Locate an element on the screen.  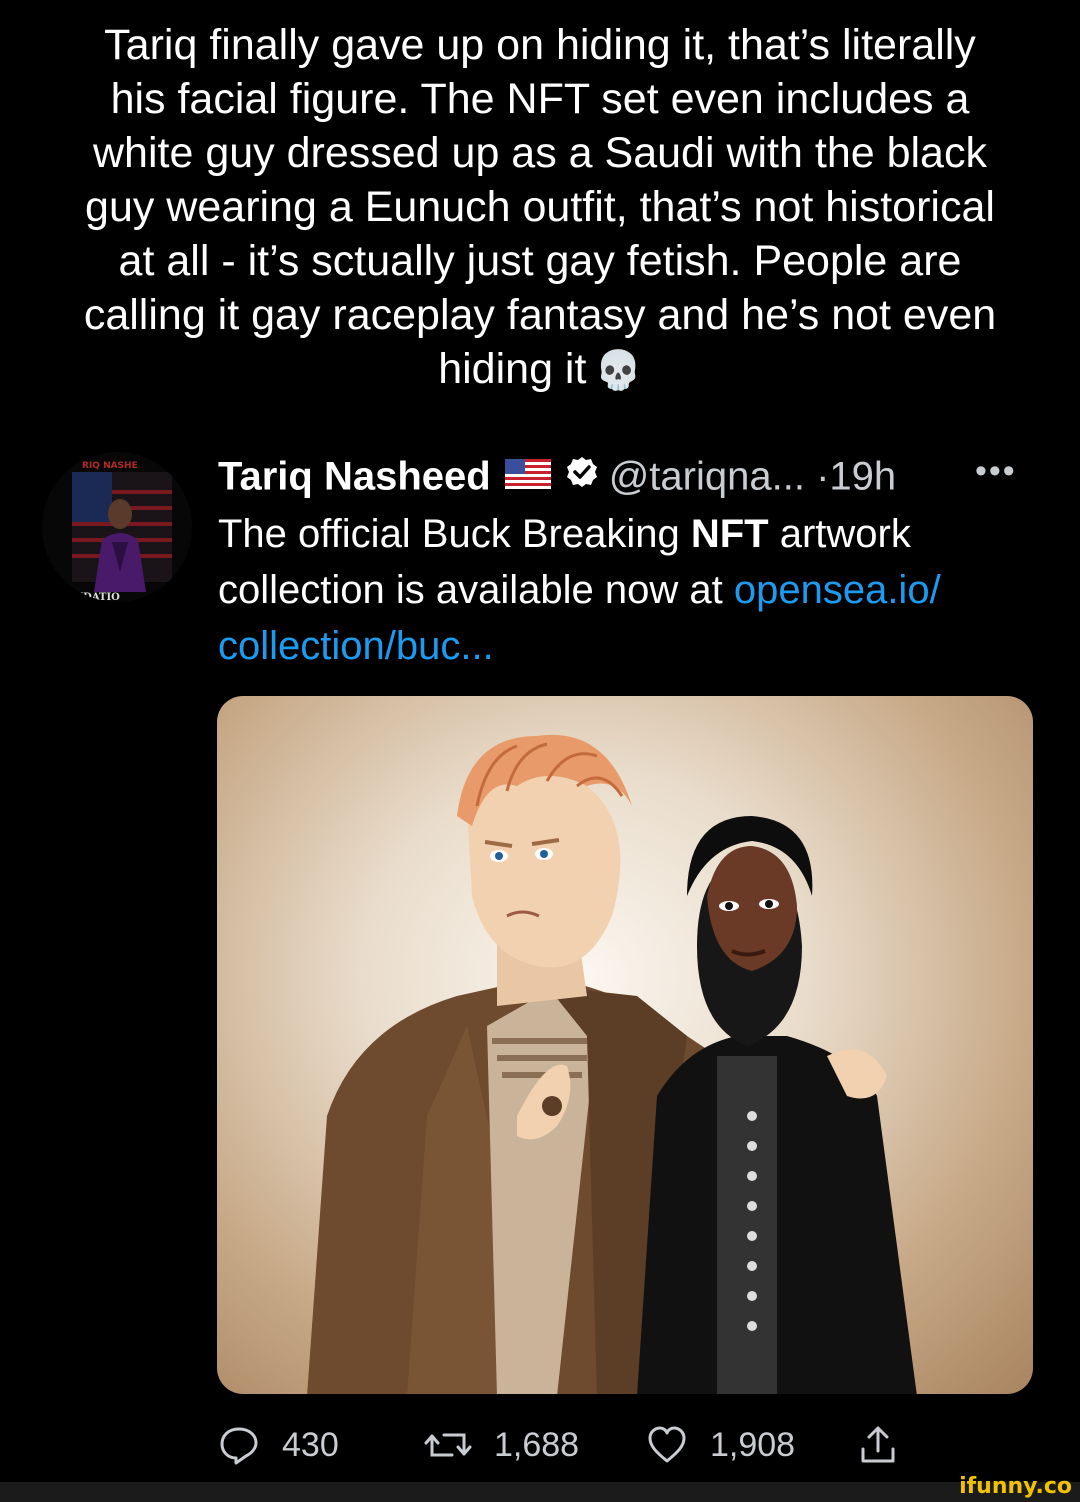
heart-icon is located at coordinates (667, 1444).